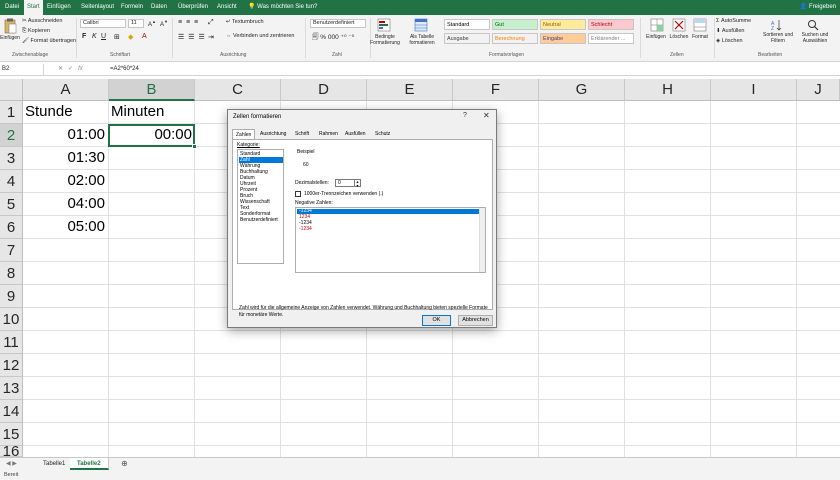 This screenshot has width=840, height=480. Describe the element at coordinates (194, 146) in the screenshot. I see `fill-handle` at that location.